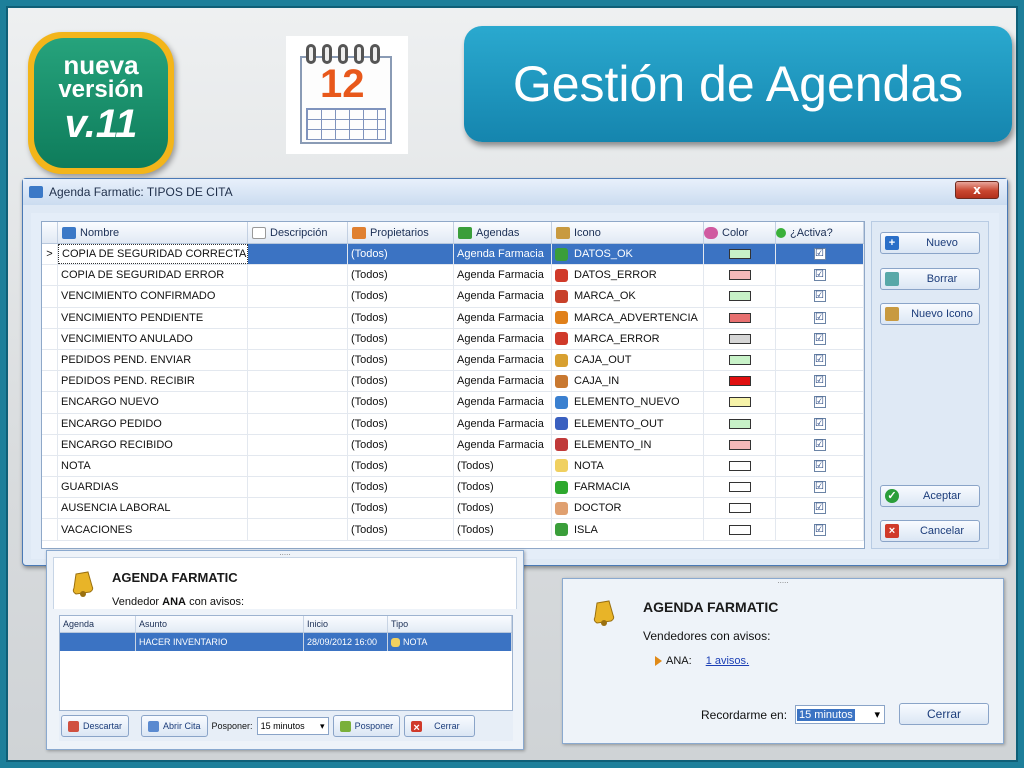 The width and height of the screenshot is (1024, 768). What do you see at coordinates (628, 338) in the screenshot?
I see `cell-icono: MARCA_ERROR` at bounding box center [628, 338].